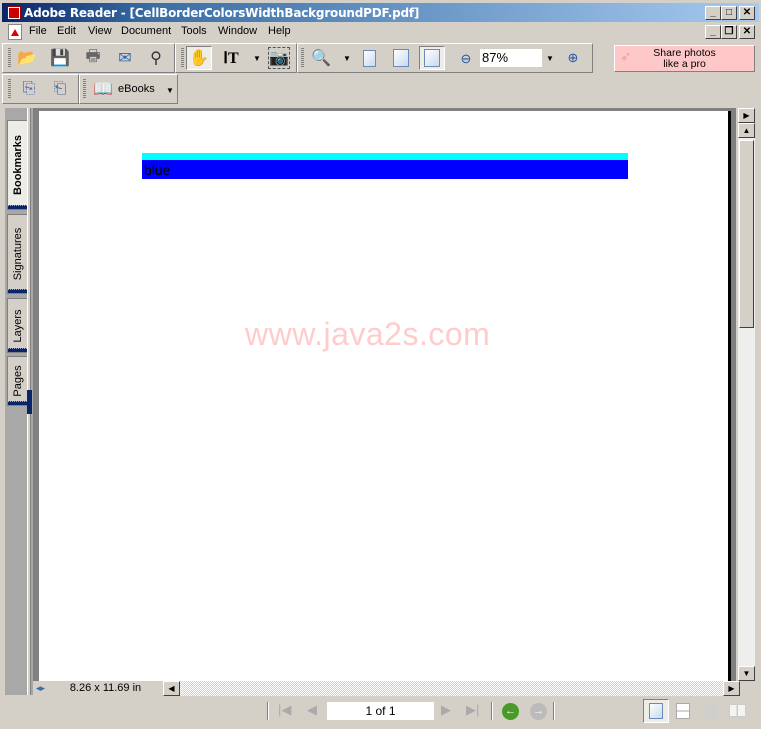  What do you see at coordinates (257, 58) in the screenshot?
I see `select-tool-dropdown: ▼` at bounding box center [257, 58].